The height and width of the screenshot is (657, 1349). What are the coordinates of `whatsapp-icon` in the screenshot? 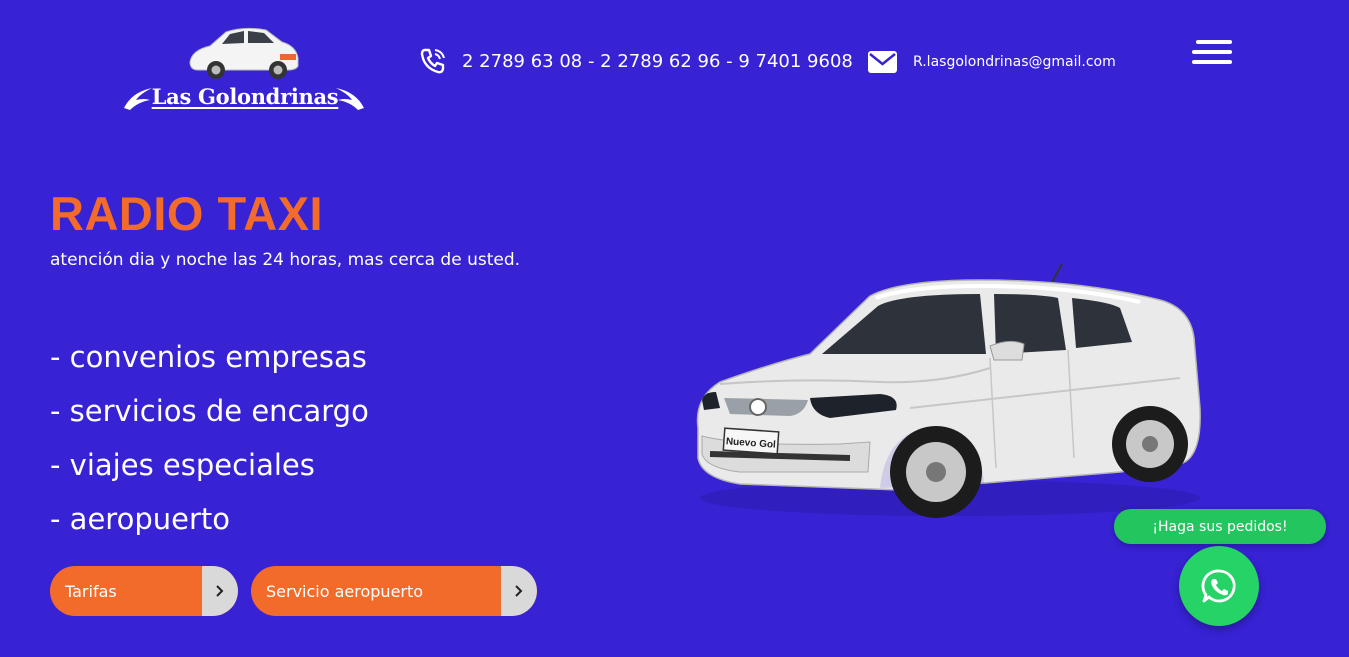 It's located at (1218, 586).